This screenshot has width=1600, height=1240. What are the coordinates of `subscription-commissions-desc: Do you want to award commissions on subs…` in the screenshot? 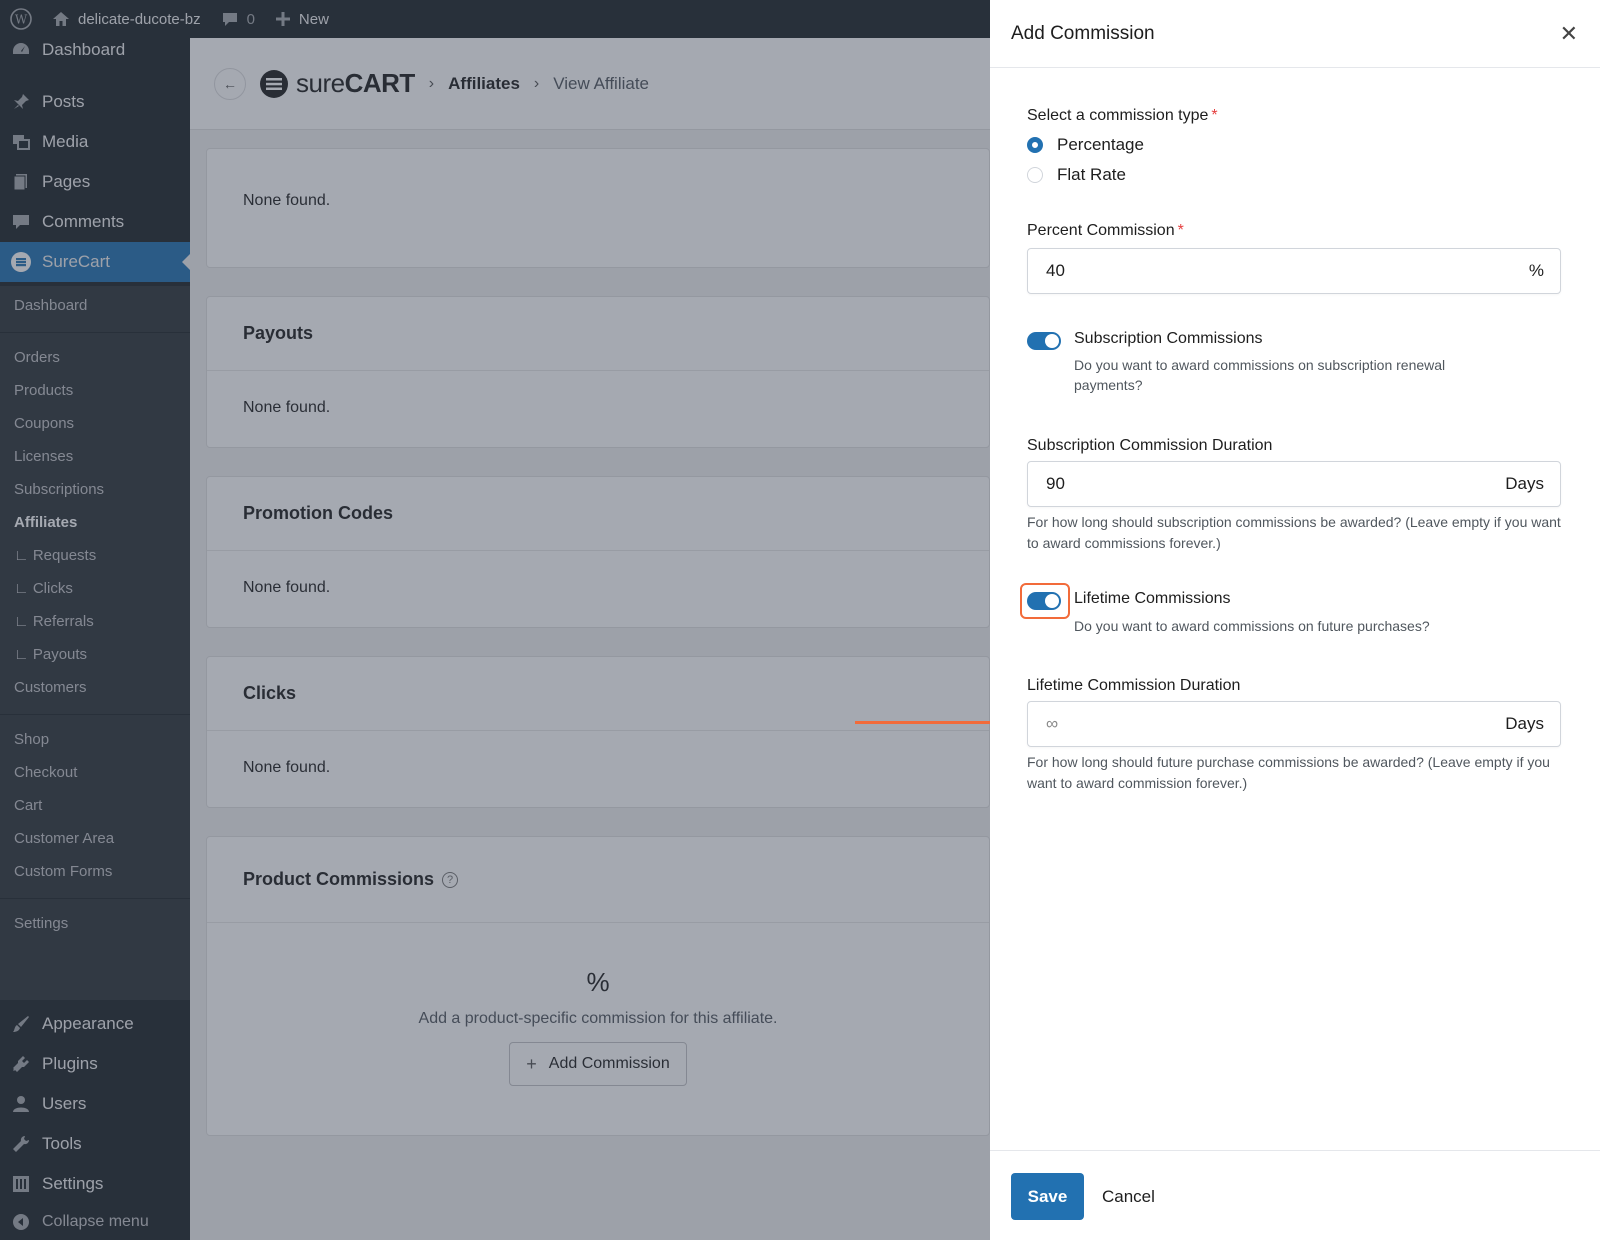 It's located at (1260, 375).